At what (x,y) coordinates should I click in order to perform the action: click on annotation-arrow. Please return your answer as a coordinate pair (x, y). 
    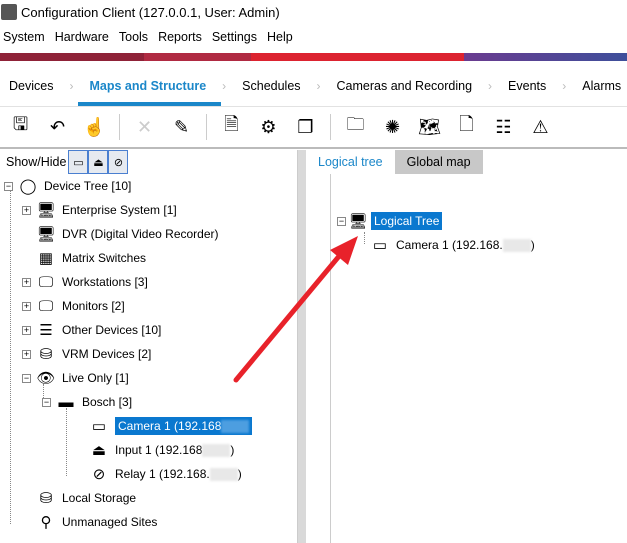
    Looking at the image, I should click on (295, 309).